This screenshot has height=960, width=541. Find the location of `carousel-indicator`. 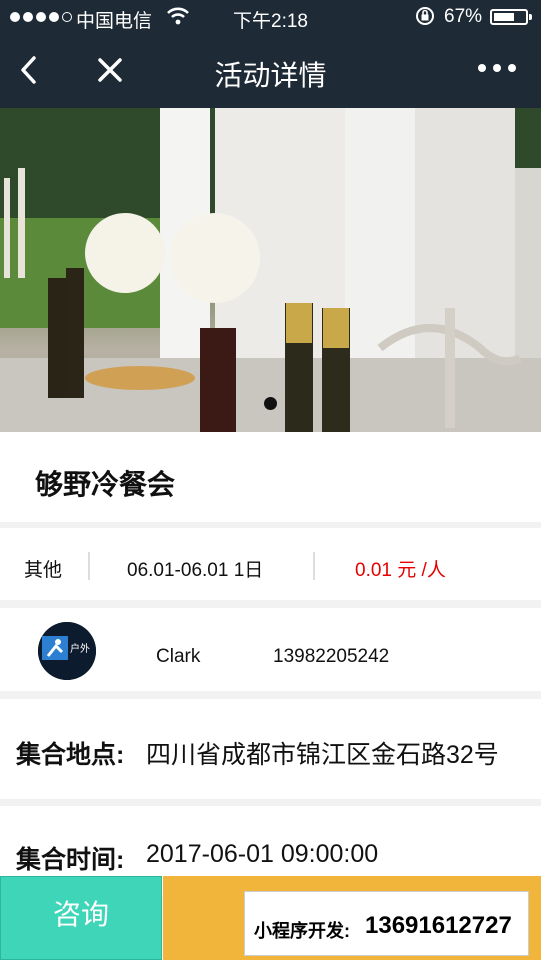

carousel-indicator is located at coordinates (270, 403).